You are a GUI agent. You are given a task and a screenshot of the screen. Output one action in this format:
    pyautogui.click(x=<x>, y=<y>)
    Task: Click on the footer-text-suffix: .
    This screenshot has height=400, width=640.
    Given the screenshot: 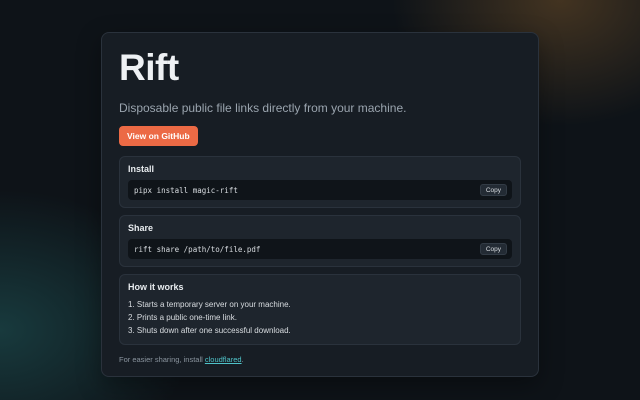 What is the action you would take?
    pyautogui.click(x=242, y=359)
    